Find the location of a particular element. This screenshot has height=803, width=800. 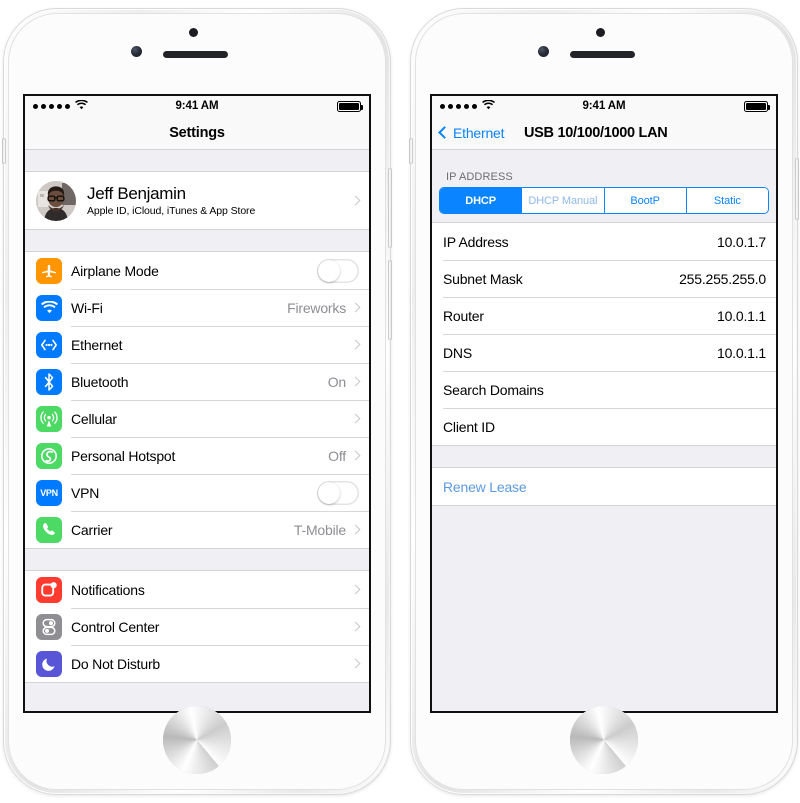

settings-row-control-center: Control Center is located at coordinates (197, 626).